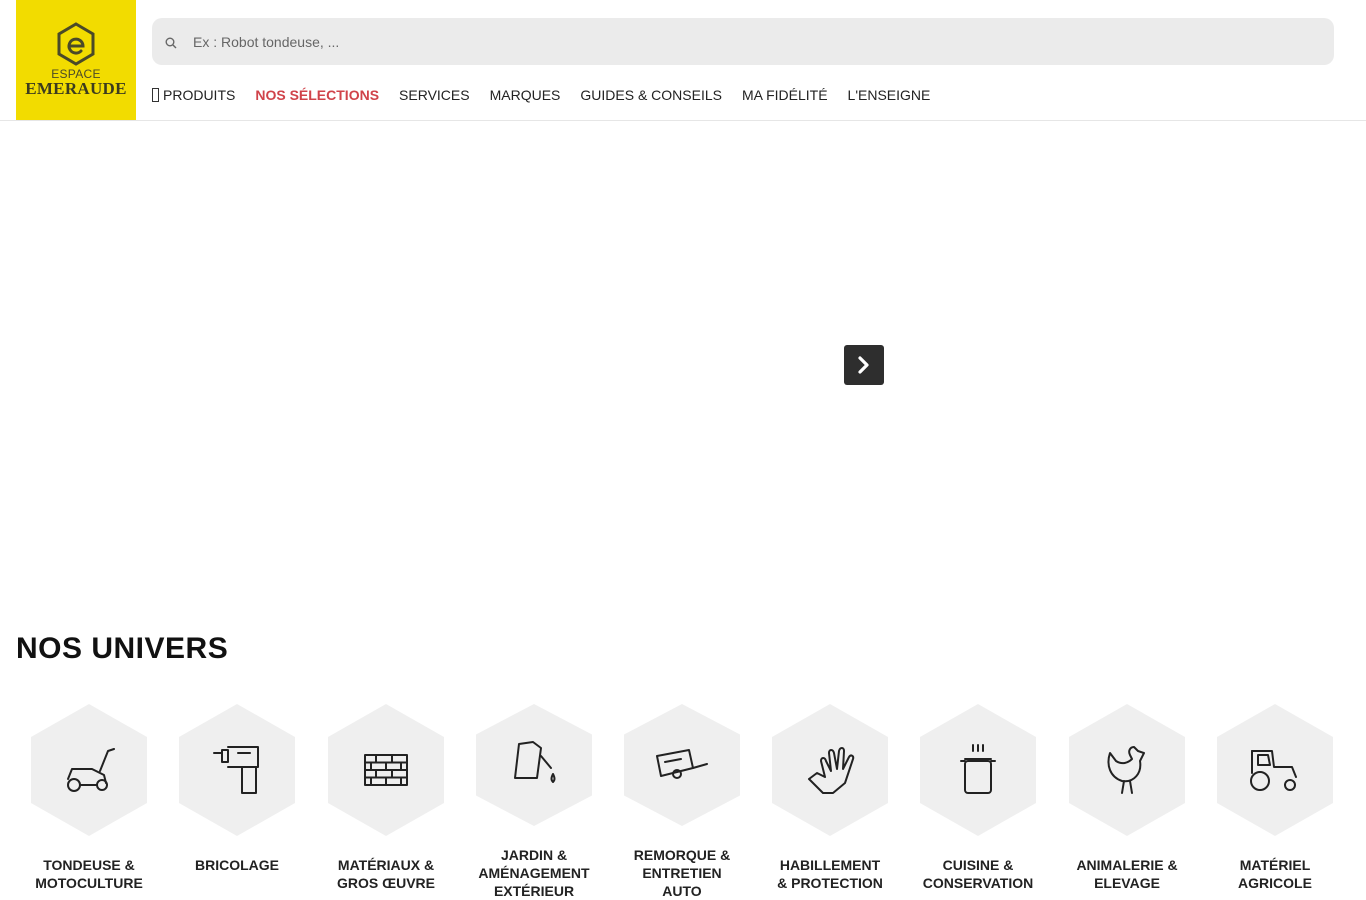 The width and height of the screenshot is (1366, 900). Describe the element at coordinates (830, 865) in the screenshot. I see `label-line: HABILLEMENT` at that location.